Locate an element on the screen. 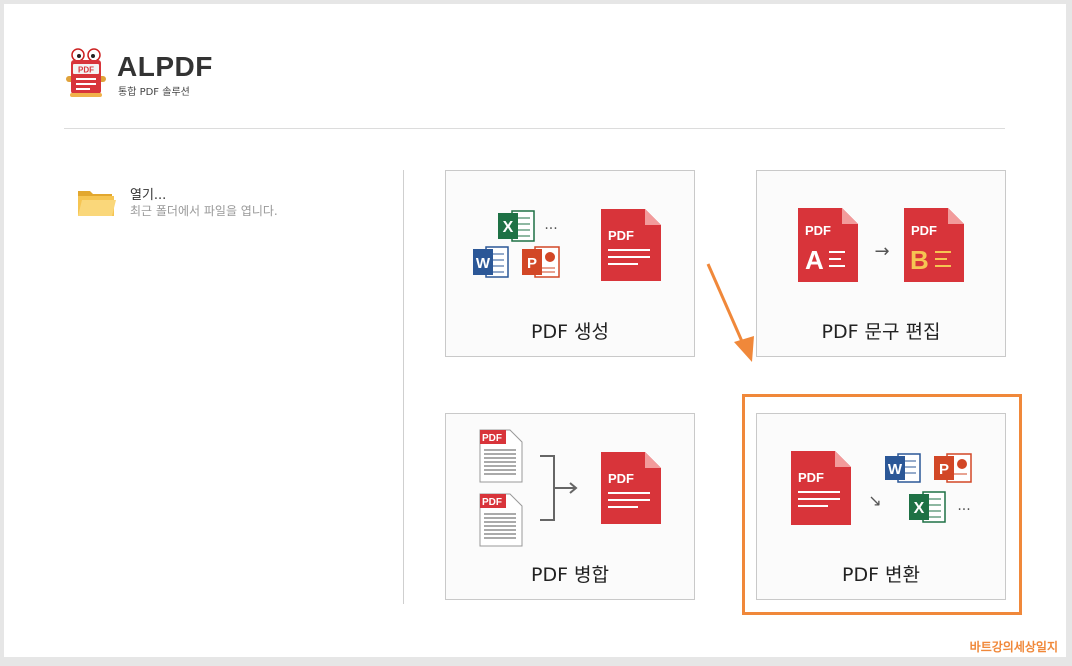  svg-text: B is located at coordinates (919, 260).